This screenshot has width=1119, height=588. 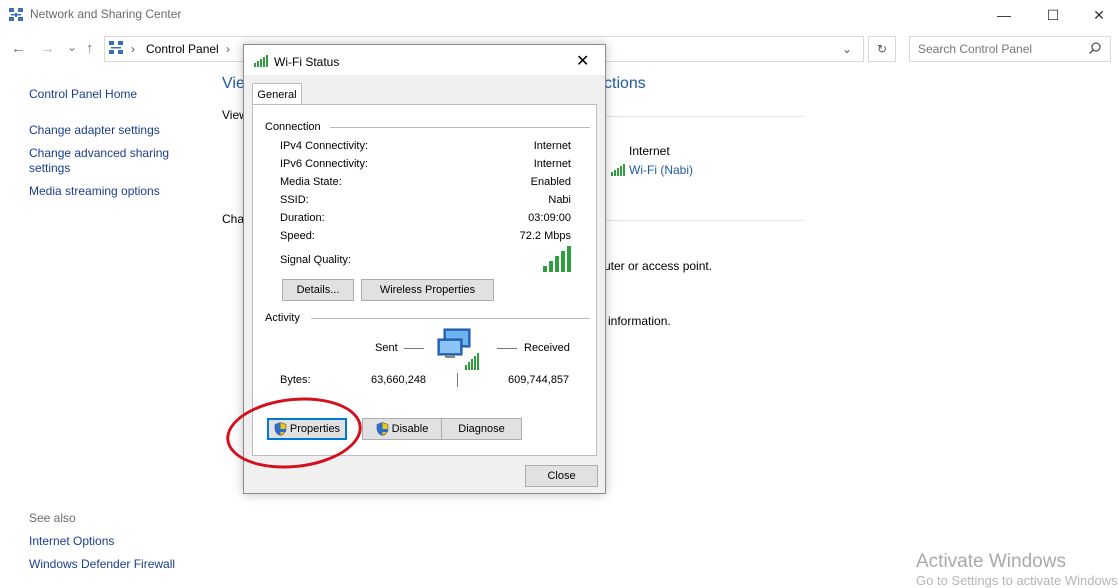 I want to click on bytes-sent-value: 63,660,248, so click(x=399, y=380).